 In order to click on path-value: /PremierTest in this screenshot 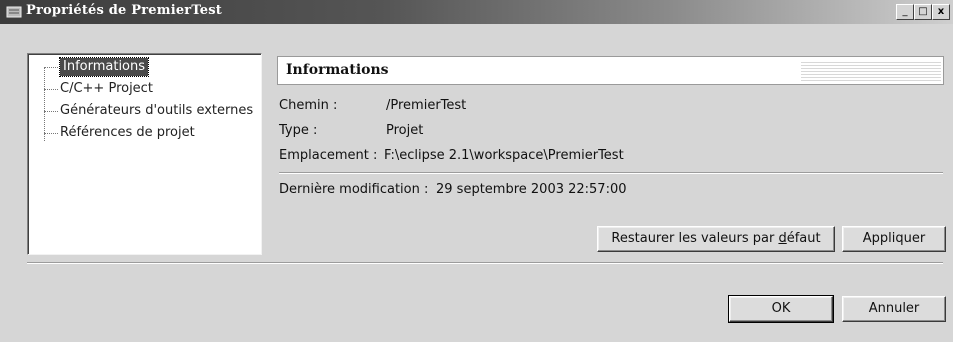, I will do `click(426, 105)`.